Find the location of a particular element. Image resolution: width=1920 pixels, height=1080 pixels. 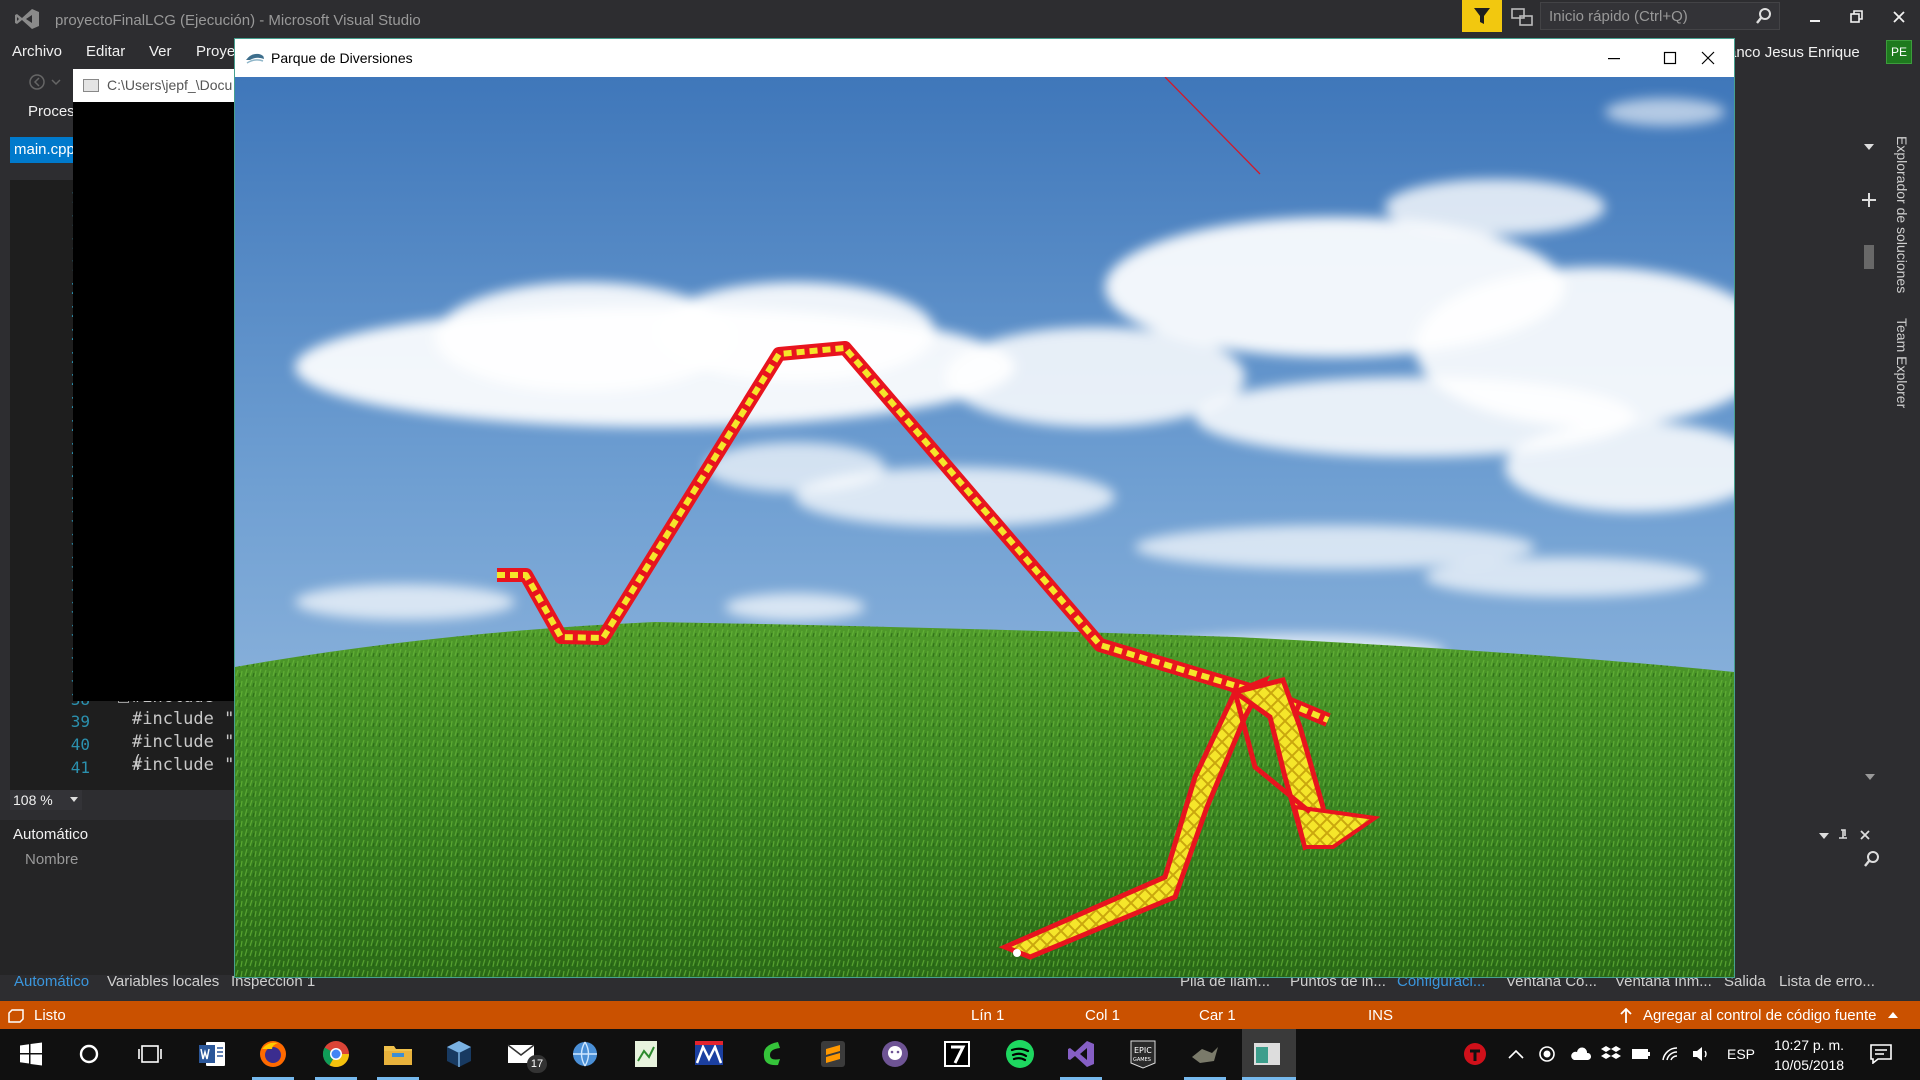

onedrive-button is located at coordinates (1580, 1054).